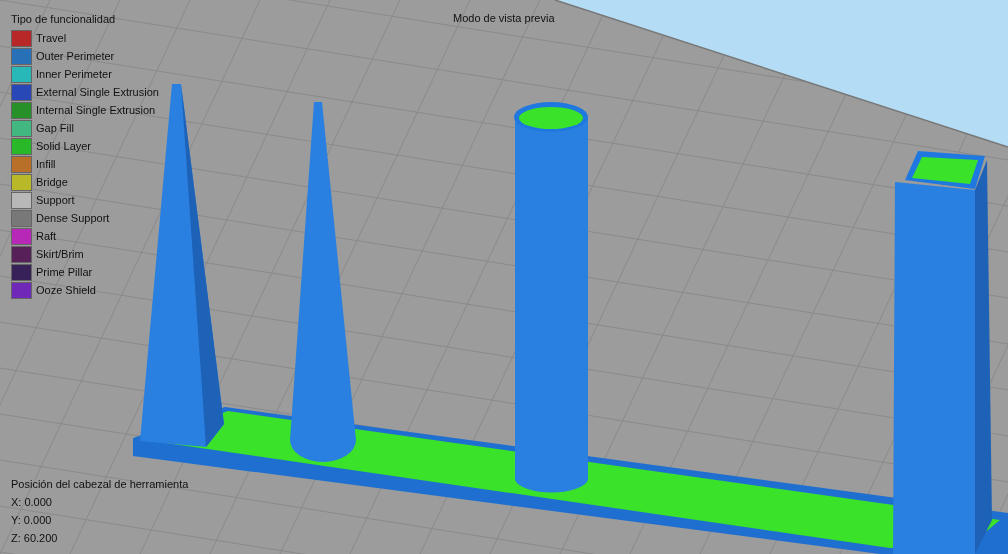 This screenshot has height=554, width=1008. Describe the element at coordinates (64, 272) in the screenshot. I see `legend-label: Prime Pillar` at that location.